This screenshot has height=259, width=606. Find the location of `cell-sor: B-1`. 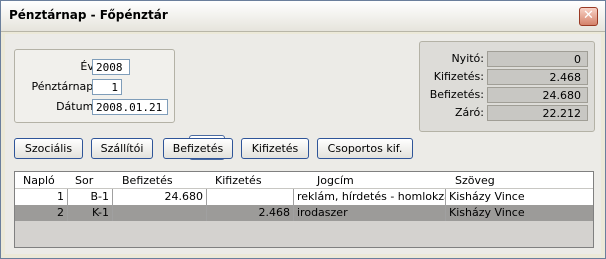

cell-sor: B-1 is located at coordinates (90, 197).